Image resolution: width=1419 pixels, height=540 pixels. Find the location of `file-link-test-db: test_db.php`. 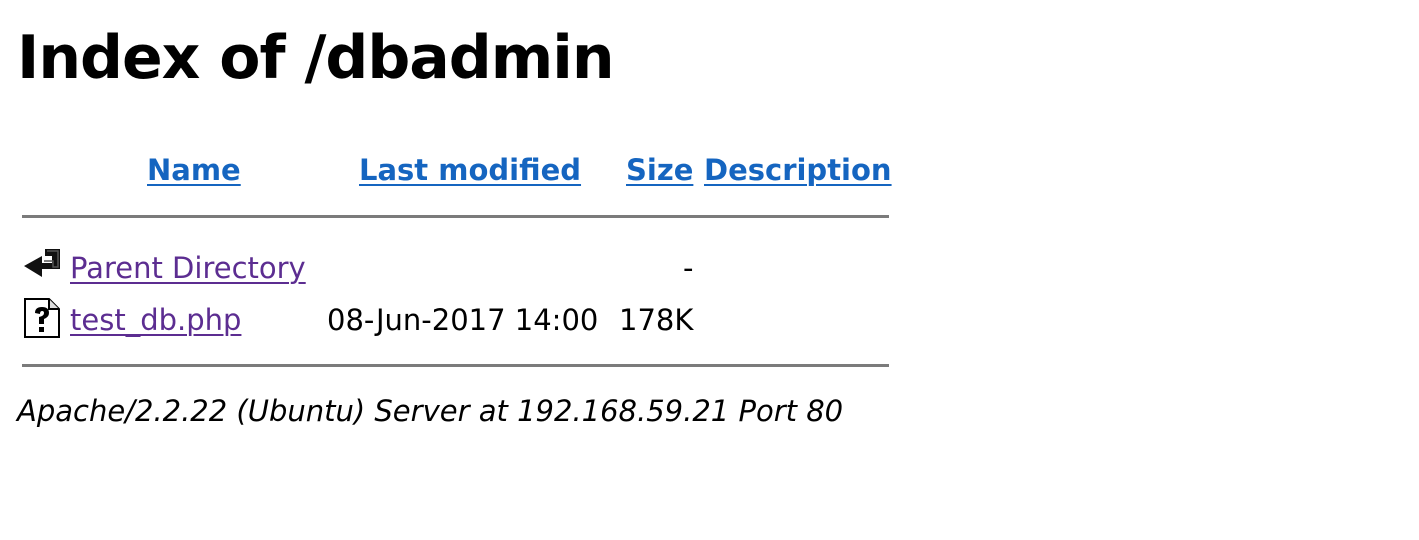

file-link-test-db: test_db.php is located at coordinates (155, 320).